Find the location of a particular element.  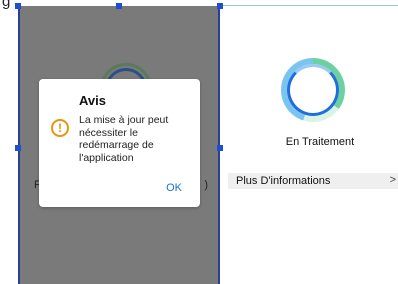

spinner-icon is located at coordinates (313, 90).